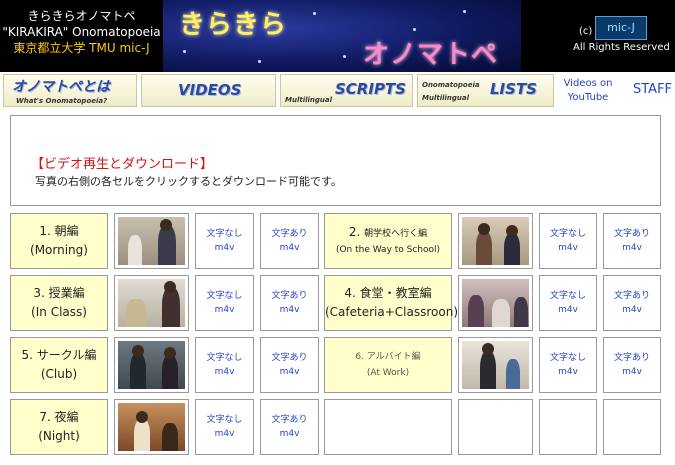  Describe the element at coordinates (598, 36) in the screenshot. I see `copyright-block: (c) mic-J All Rights Reserved` at that location.